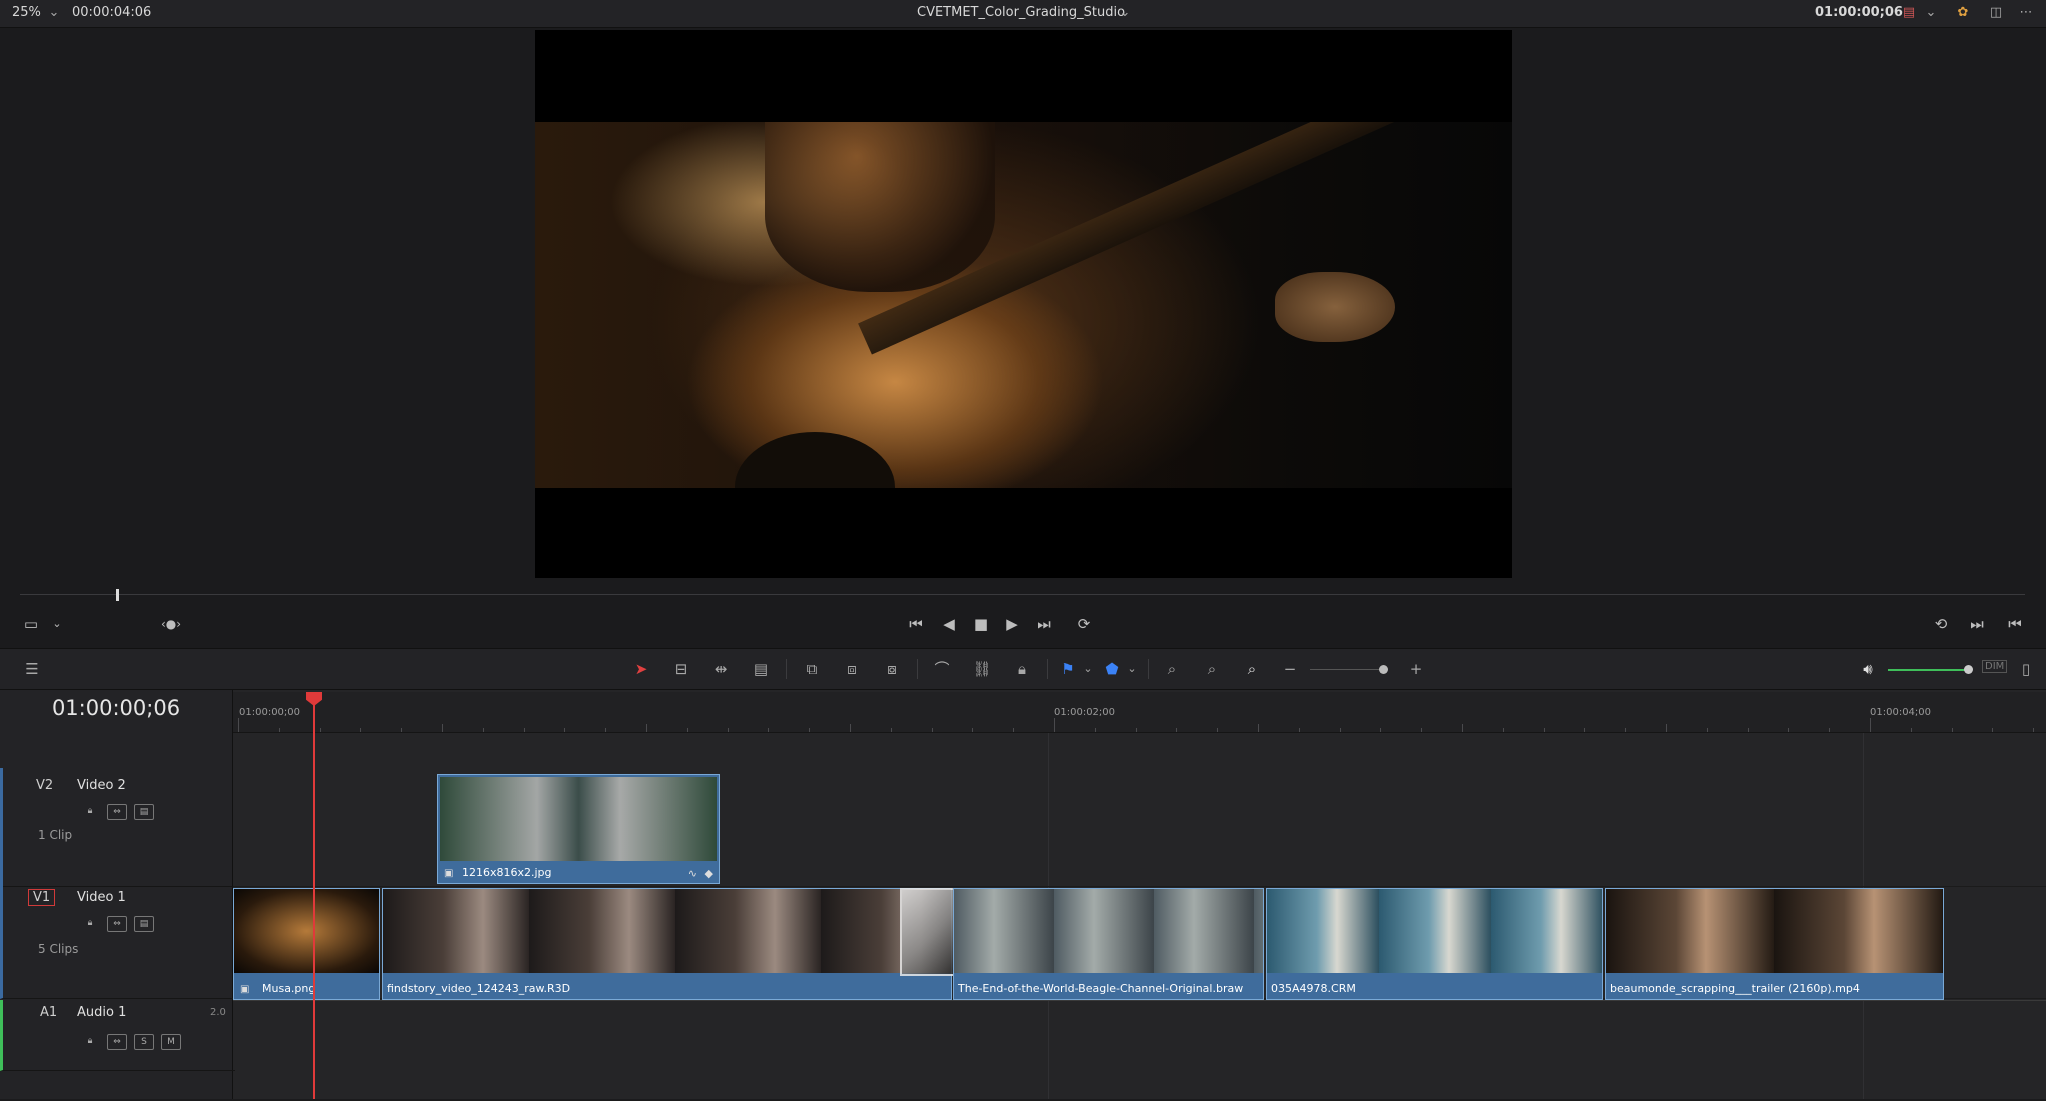 The image size is (2046, 1101). What do you see at coordinates (1021, 12) in the screenshot?
I see `project-title: CVETMET_Color_Grading_Studio` at bounding box center [1021, 12].